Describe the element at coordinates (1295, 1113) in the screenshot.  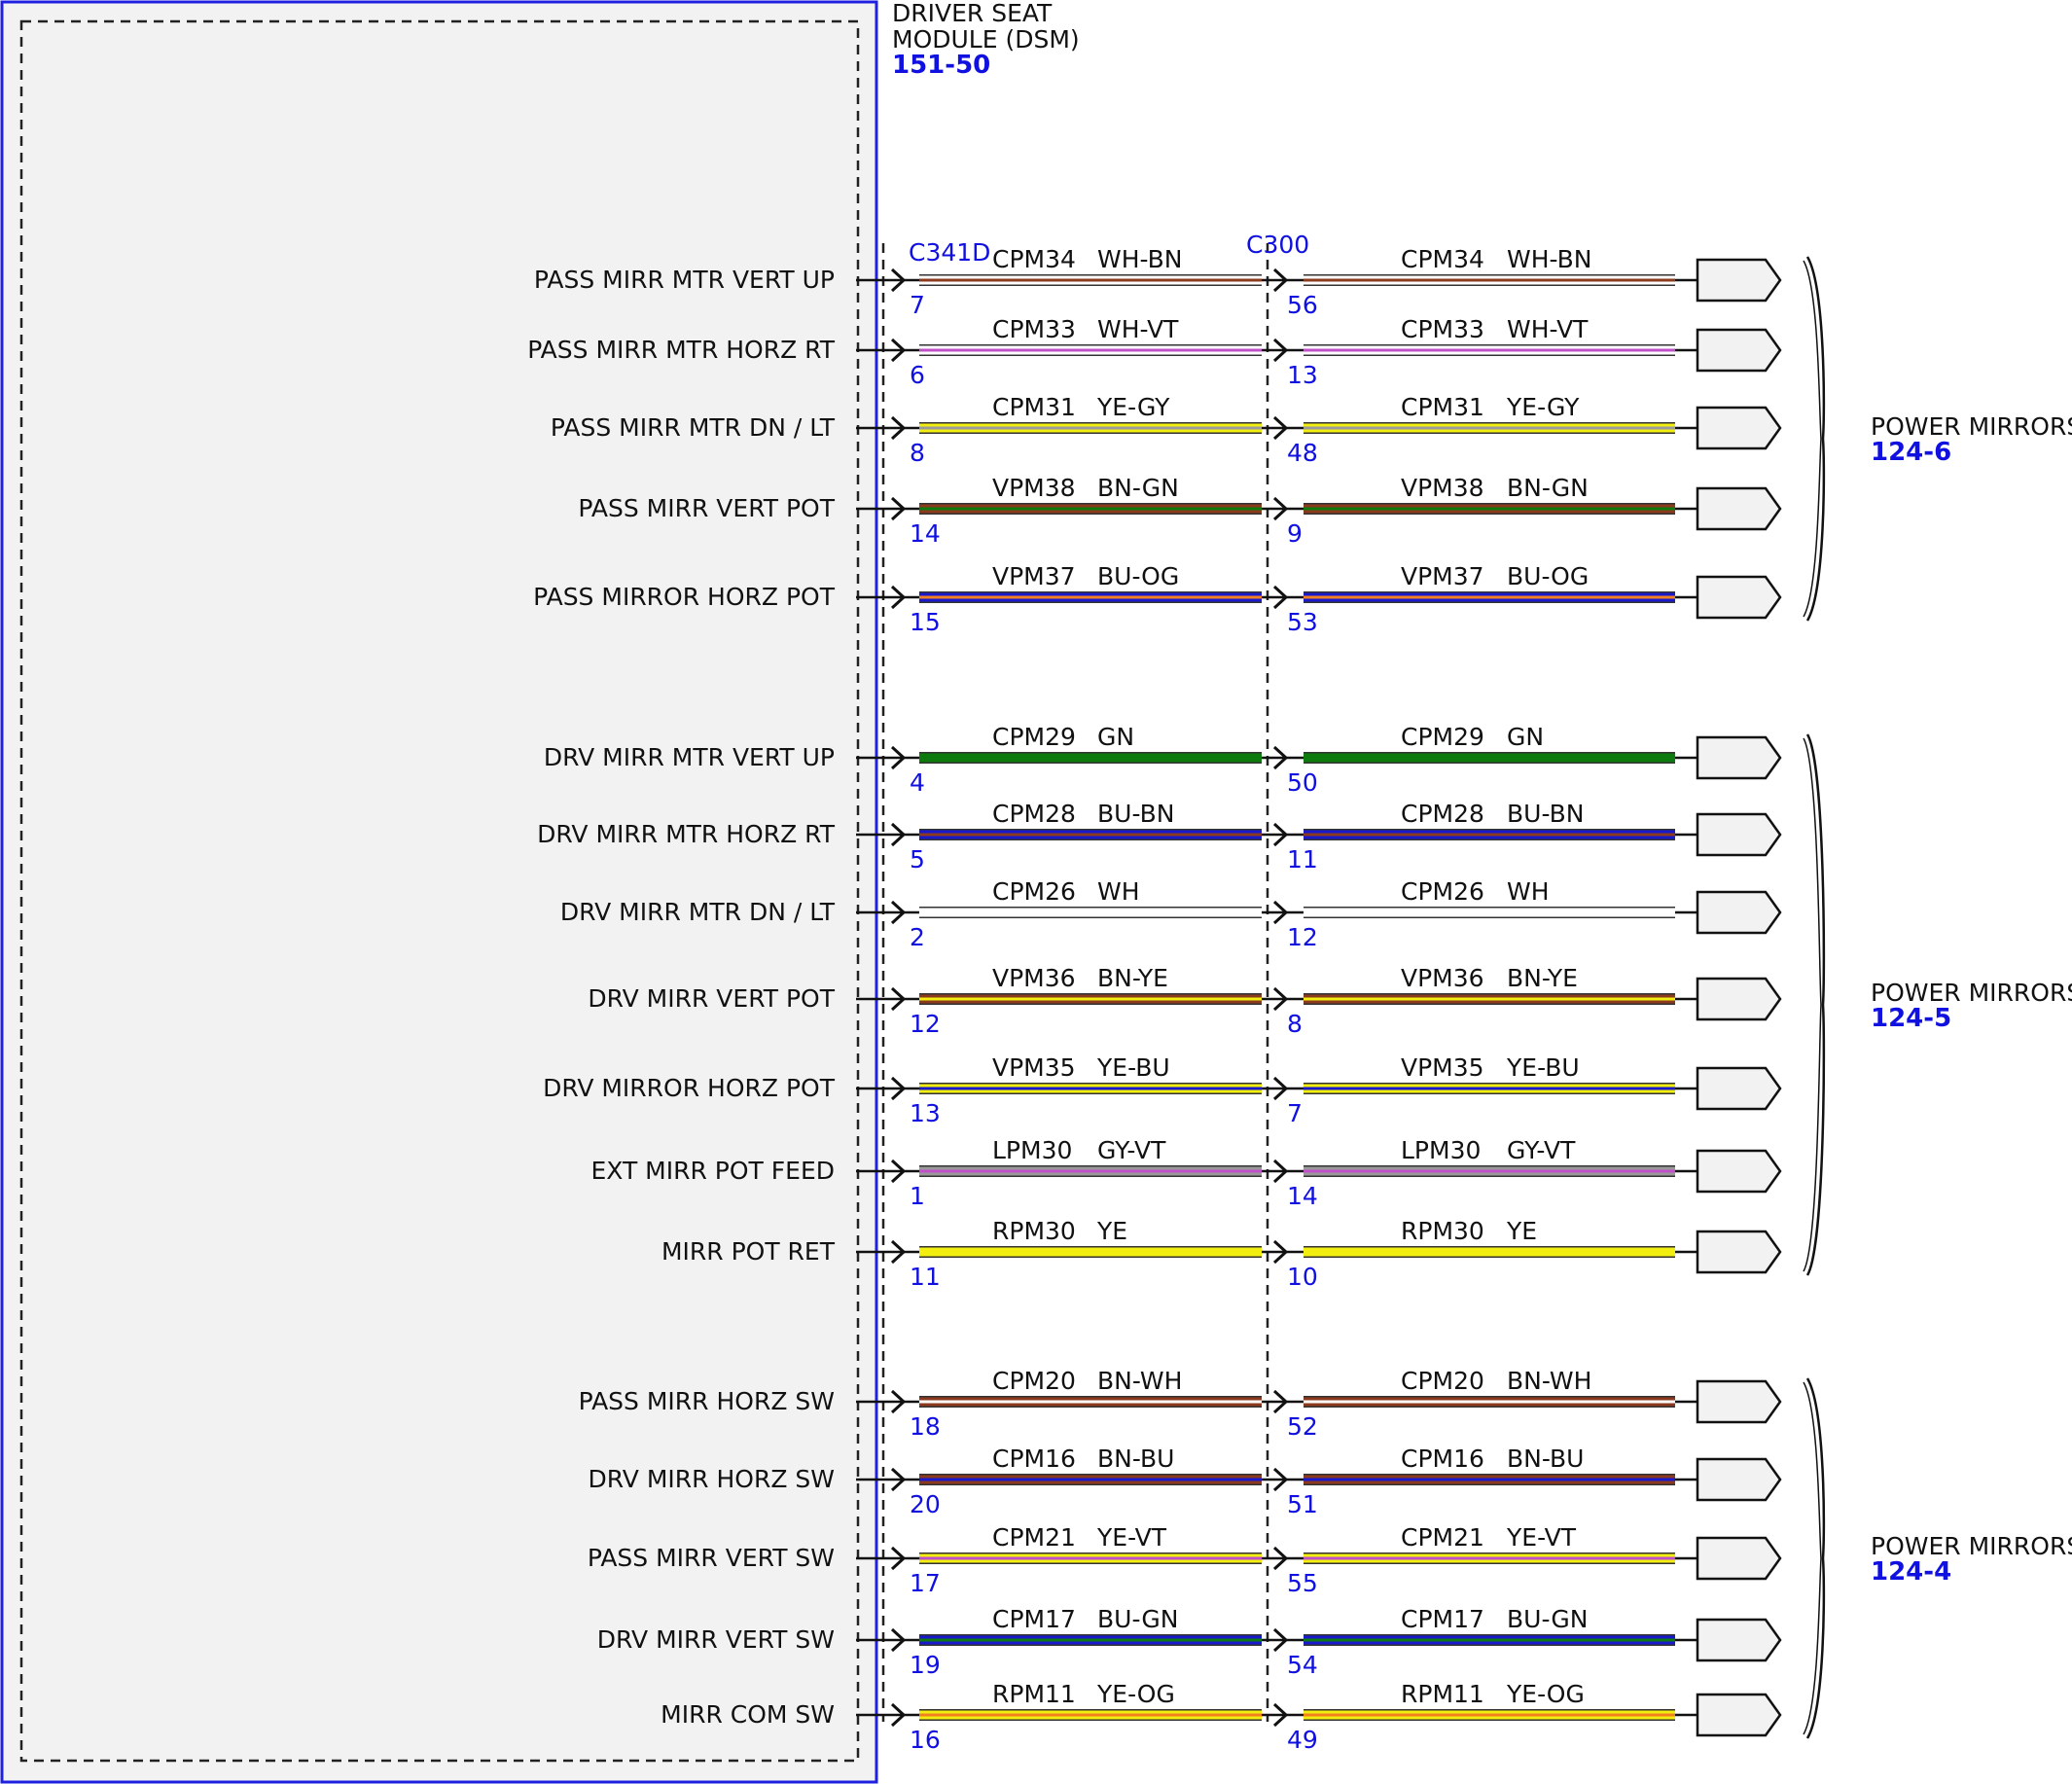
I see `pin-number-c300: 7` at that location.